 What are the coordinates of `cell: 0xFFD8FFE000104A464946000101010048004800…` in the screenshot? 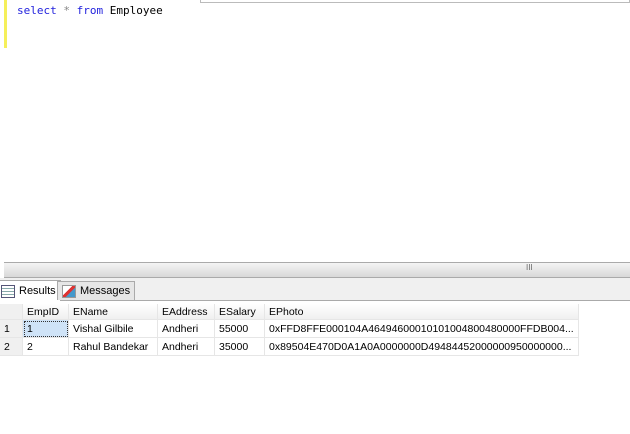 It's located at (421, 328).